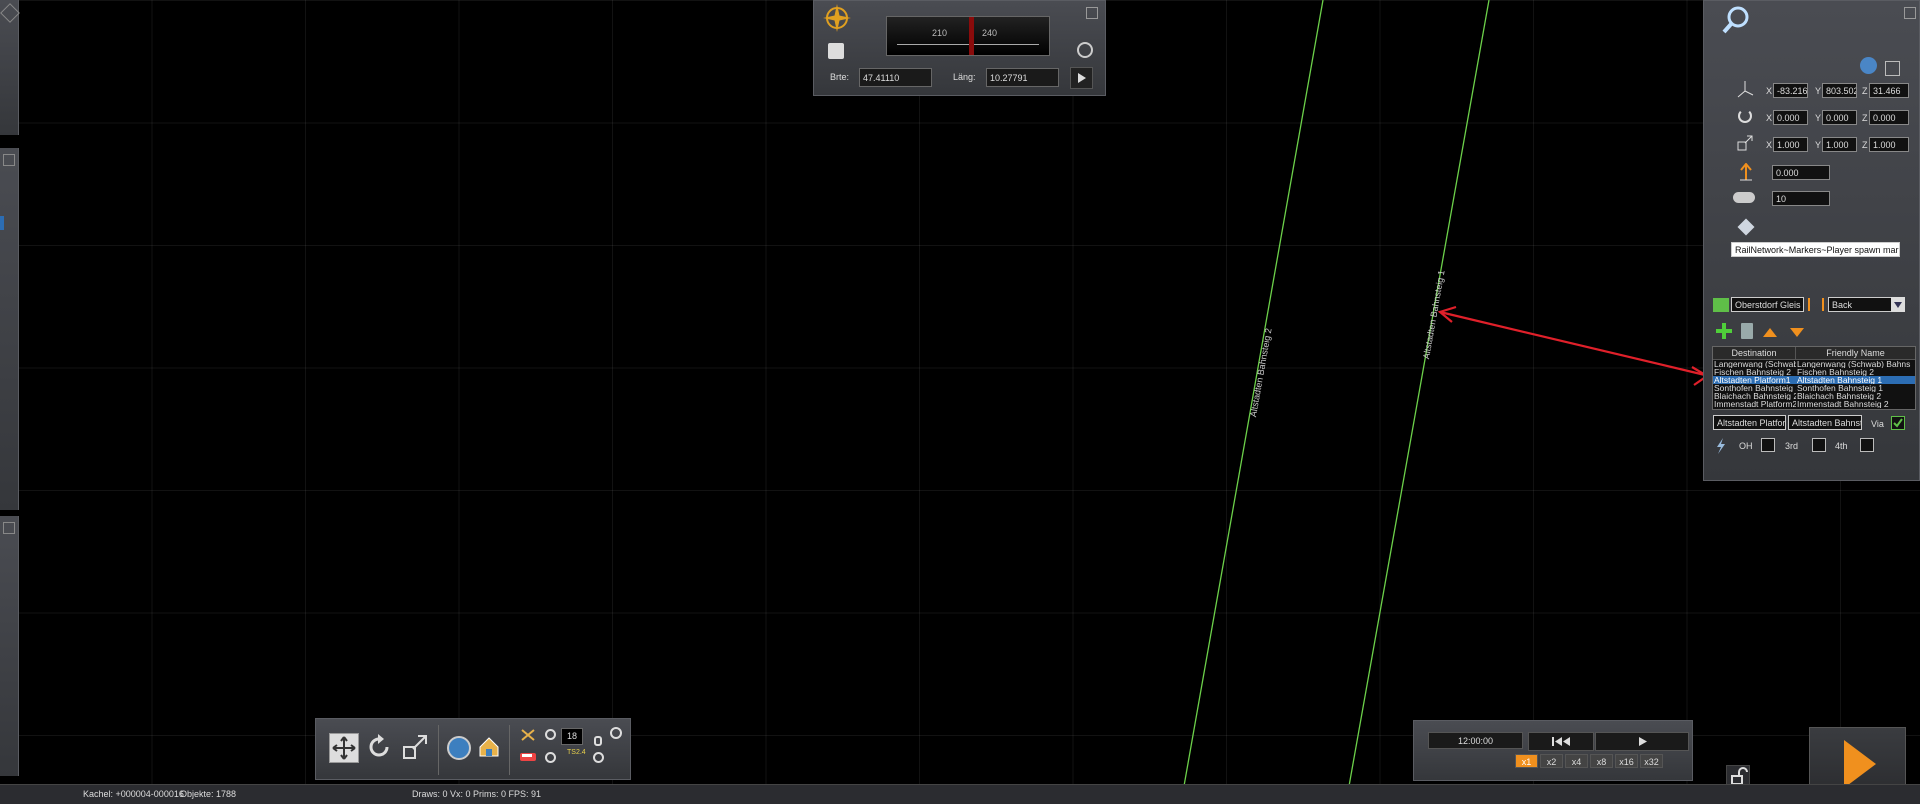 The height and width of the screenshot is (804, 1920). Describe the element at coordinates (1825, 422) in the screenshot. I see `edit-friendly-name-field: Altstadten Bahnsteig` at that location.